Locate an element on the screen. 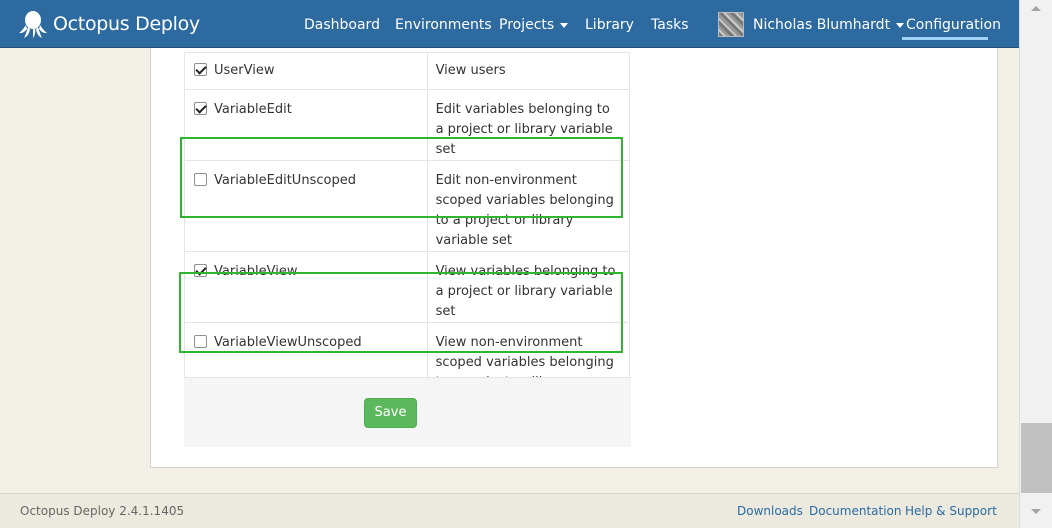 The height and width of the screenshot is (528, 1052). form-actions: Save is located at coordinates (407, 412).